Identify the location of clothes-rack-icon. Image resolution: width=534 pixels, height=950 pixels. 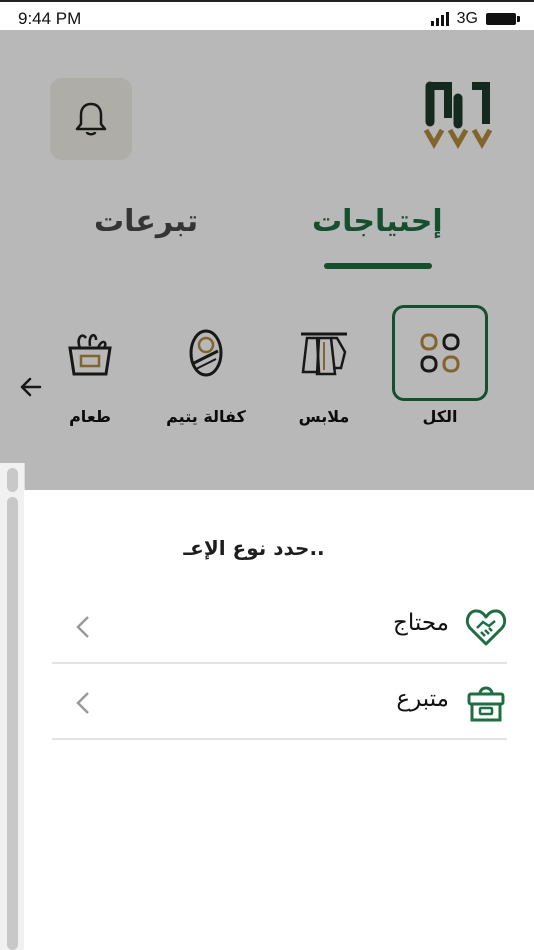
(324, 354).